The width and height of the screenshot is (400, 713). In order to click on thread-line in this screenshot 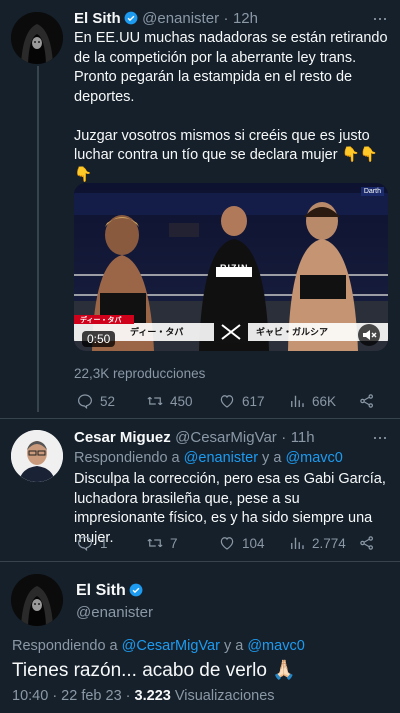, I will do `click(38, 239)`.